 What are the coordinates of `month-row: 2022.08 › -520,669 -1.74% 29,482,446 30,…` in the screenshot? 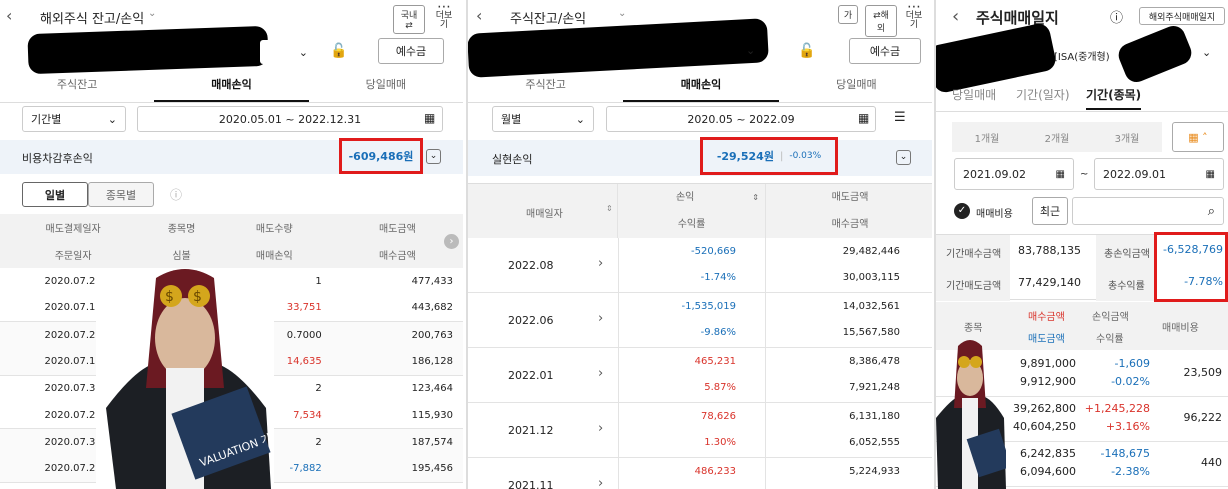 It's located at (700, 265).